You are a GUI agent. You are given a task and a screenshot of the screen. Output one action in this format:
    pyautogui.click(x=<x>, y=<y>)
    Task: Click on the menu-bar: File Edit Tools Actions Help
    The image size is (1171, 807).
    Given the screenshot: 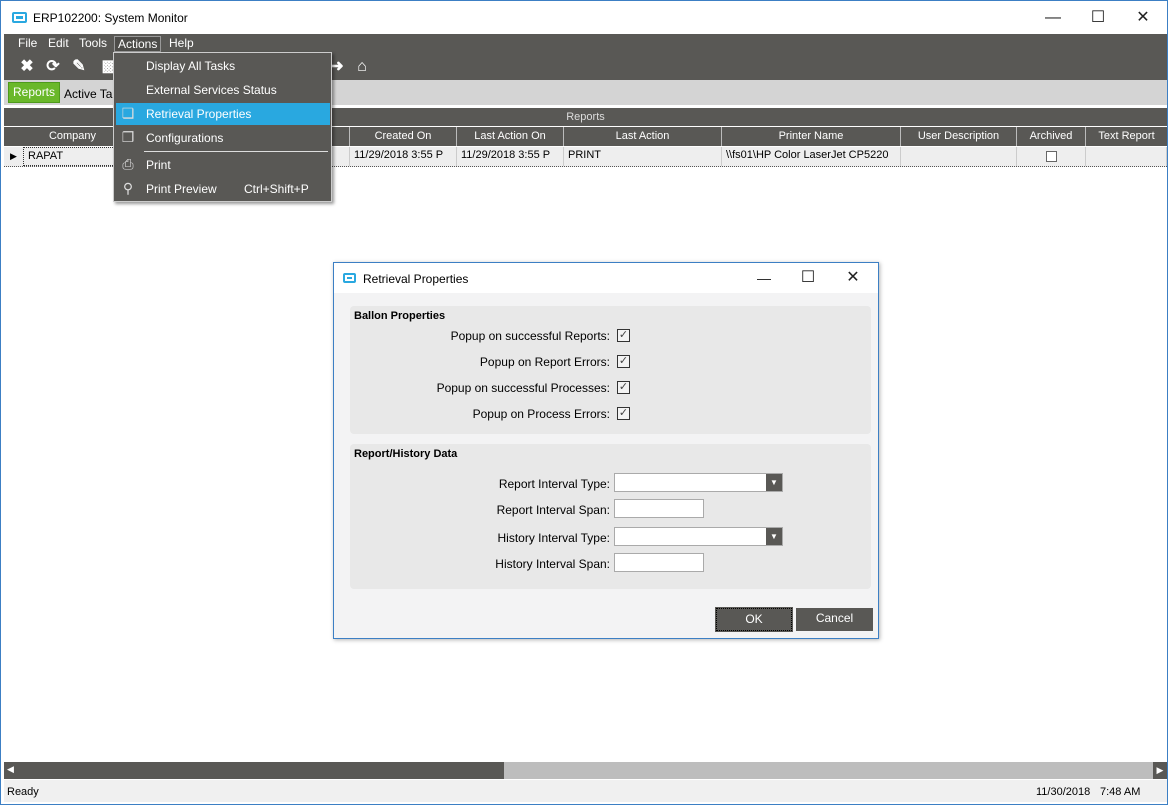 What is the action you would take?
    pyautogui.click(x=585, y=43)
    